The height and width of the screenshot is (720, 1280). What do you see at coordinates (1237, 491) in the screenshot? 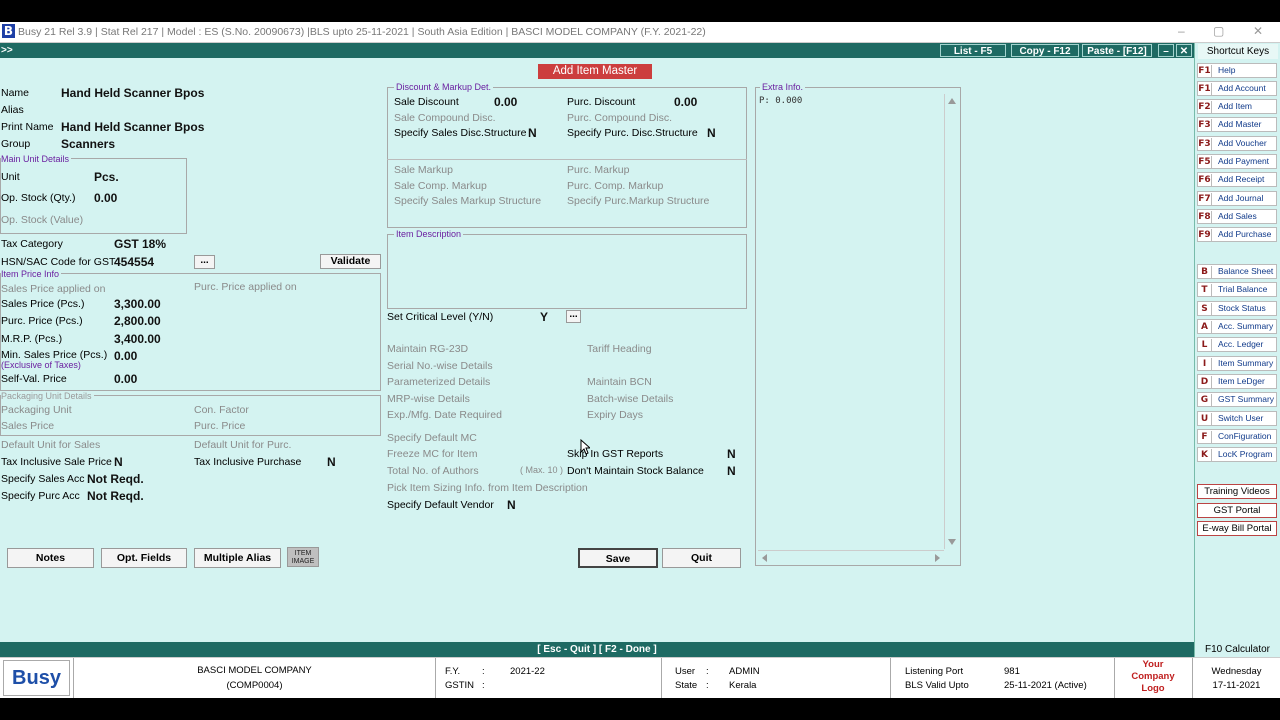
I see `training-videos-button: Training Videos` at bounding box center [1237, 491].